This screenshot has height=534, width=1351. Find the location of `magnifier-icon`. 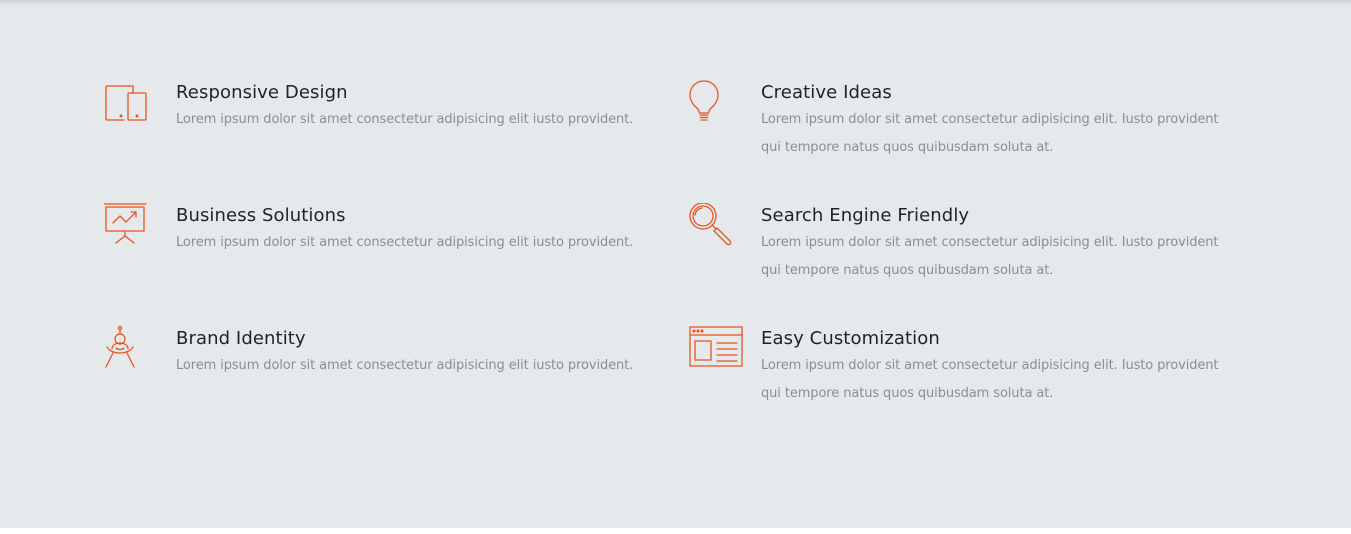

magnifier-icon is located at coordinates (713, 227).